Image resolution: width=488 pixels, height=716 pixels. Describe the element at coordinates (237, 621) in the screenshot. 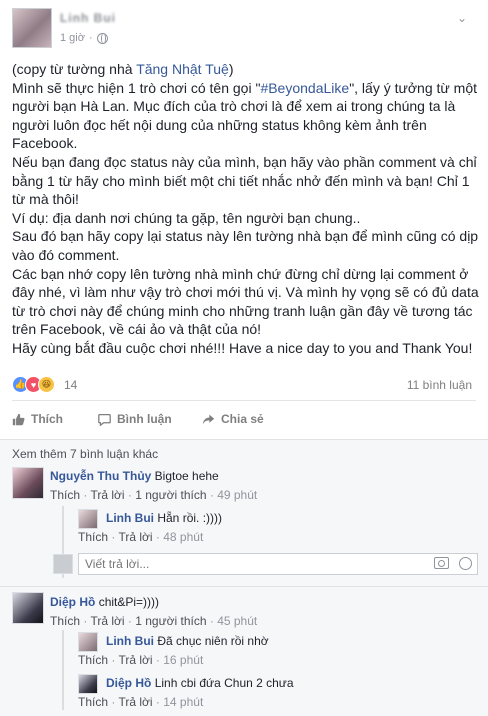

I see `comment-time: 45 phút` at that location.